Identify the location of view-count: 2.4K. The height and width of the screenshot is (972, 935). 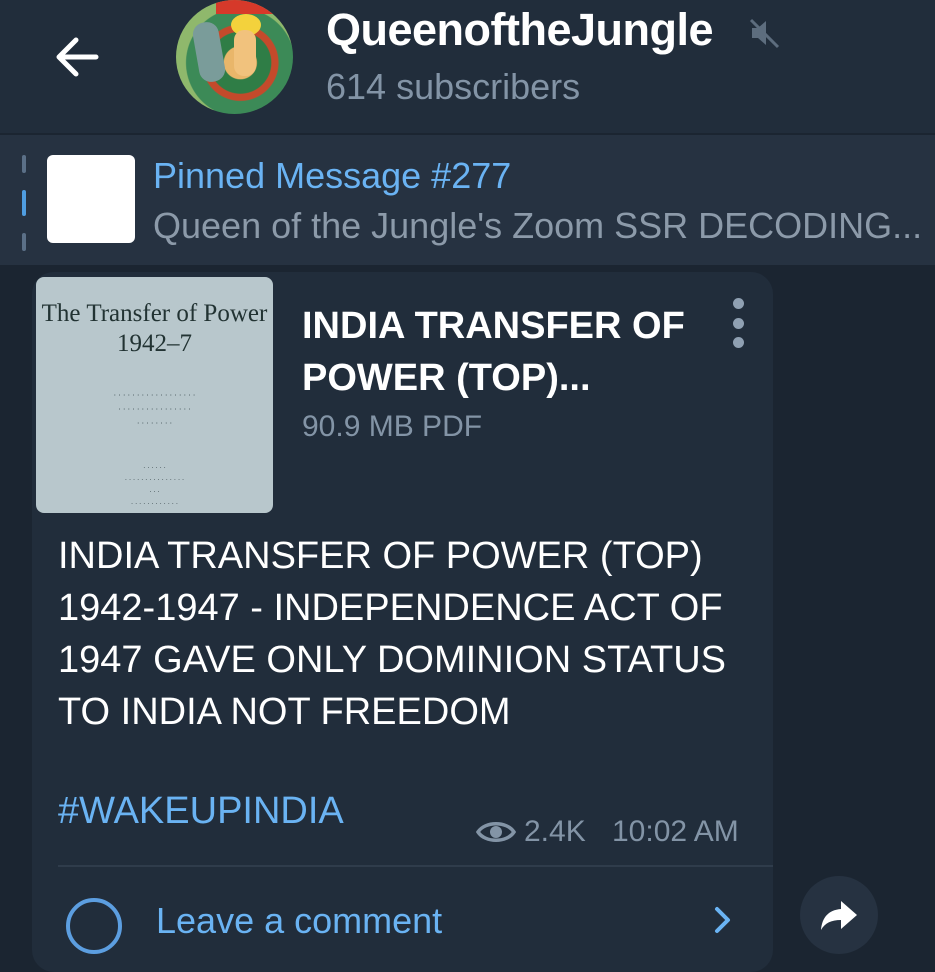
(531, 832).